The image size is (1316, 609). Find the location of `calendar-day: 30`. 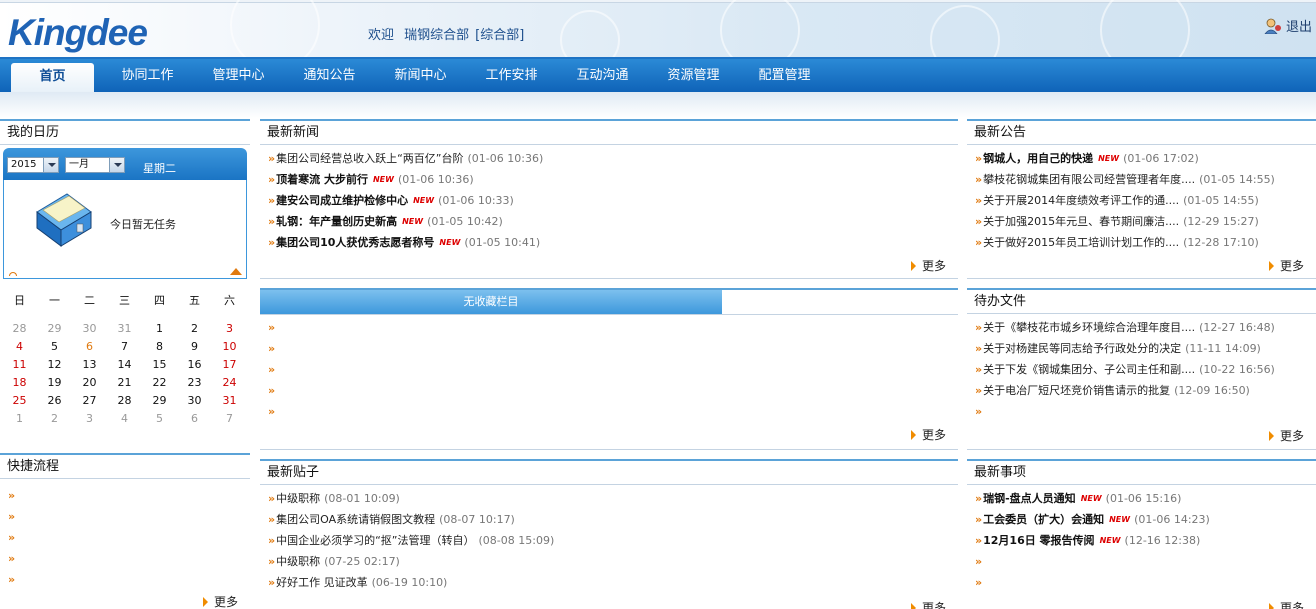

calendar-day: 30 is located at coordinates (194, 401).